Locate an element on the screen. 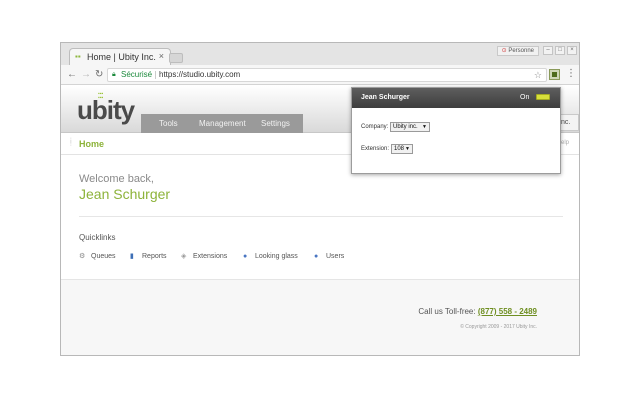 The height and width of the screenshot is (400, 640). user-name: Jean Schurger is located at coordinates (125, 194).